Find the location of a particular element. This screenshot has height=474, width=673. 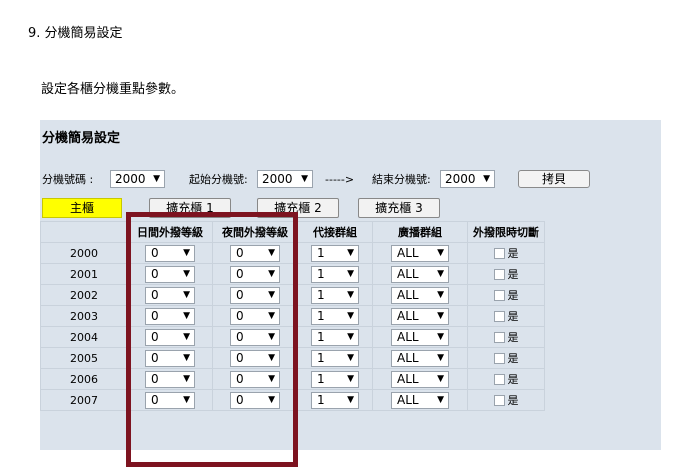

section-description: 設定各櫃分機重點參數。 is located at coordinates (113, 89).